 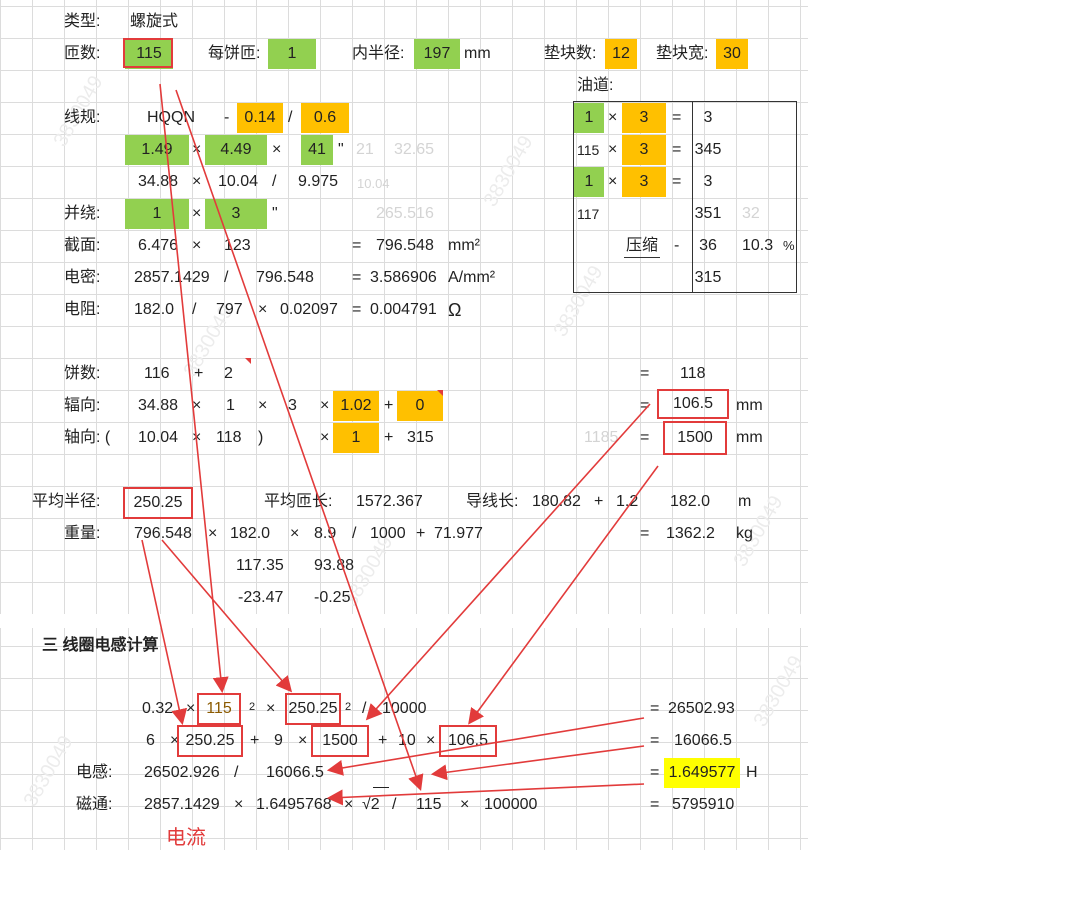 I want to click on extra2-b: -0.25, so click(x=332, y=597).